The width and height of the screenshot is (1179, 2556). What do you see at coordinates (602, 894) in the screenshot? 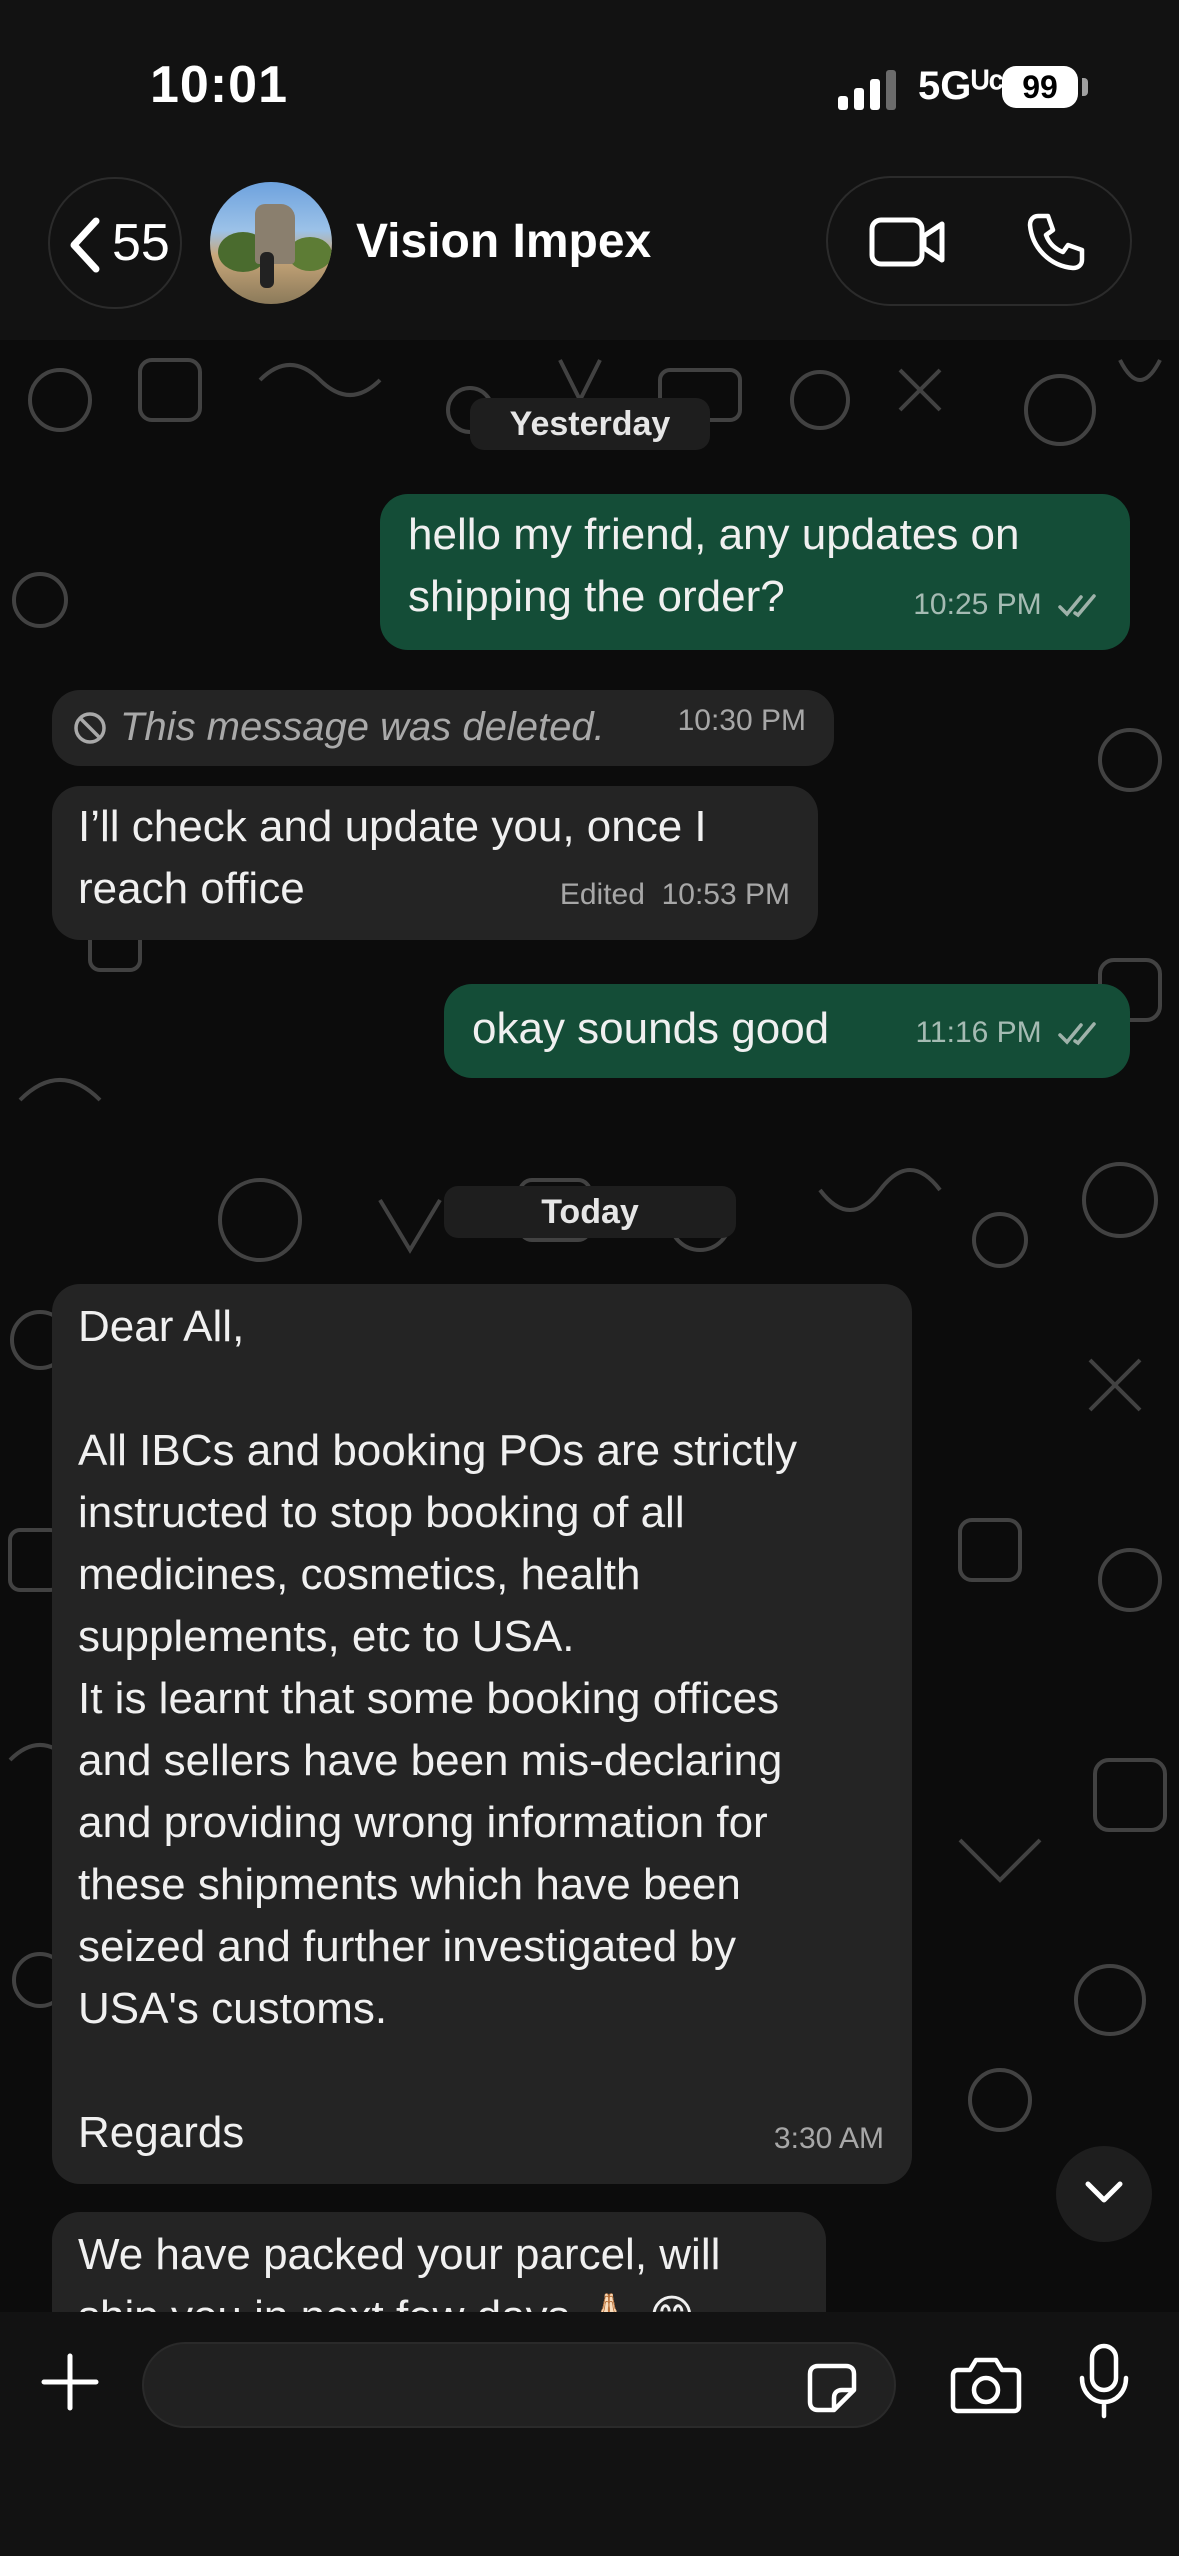
I see `edited-label: Edited` at bounding box center [602, 894].